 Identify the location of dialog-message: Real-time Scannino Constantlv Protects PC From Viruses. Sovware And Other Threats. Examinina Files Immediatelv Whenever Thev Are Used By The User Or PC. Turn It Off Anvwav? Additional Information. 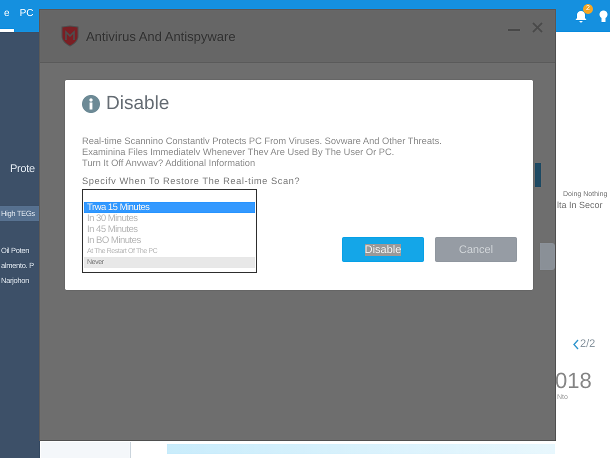
(262, 152).